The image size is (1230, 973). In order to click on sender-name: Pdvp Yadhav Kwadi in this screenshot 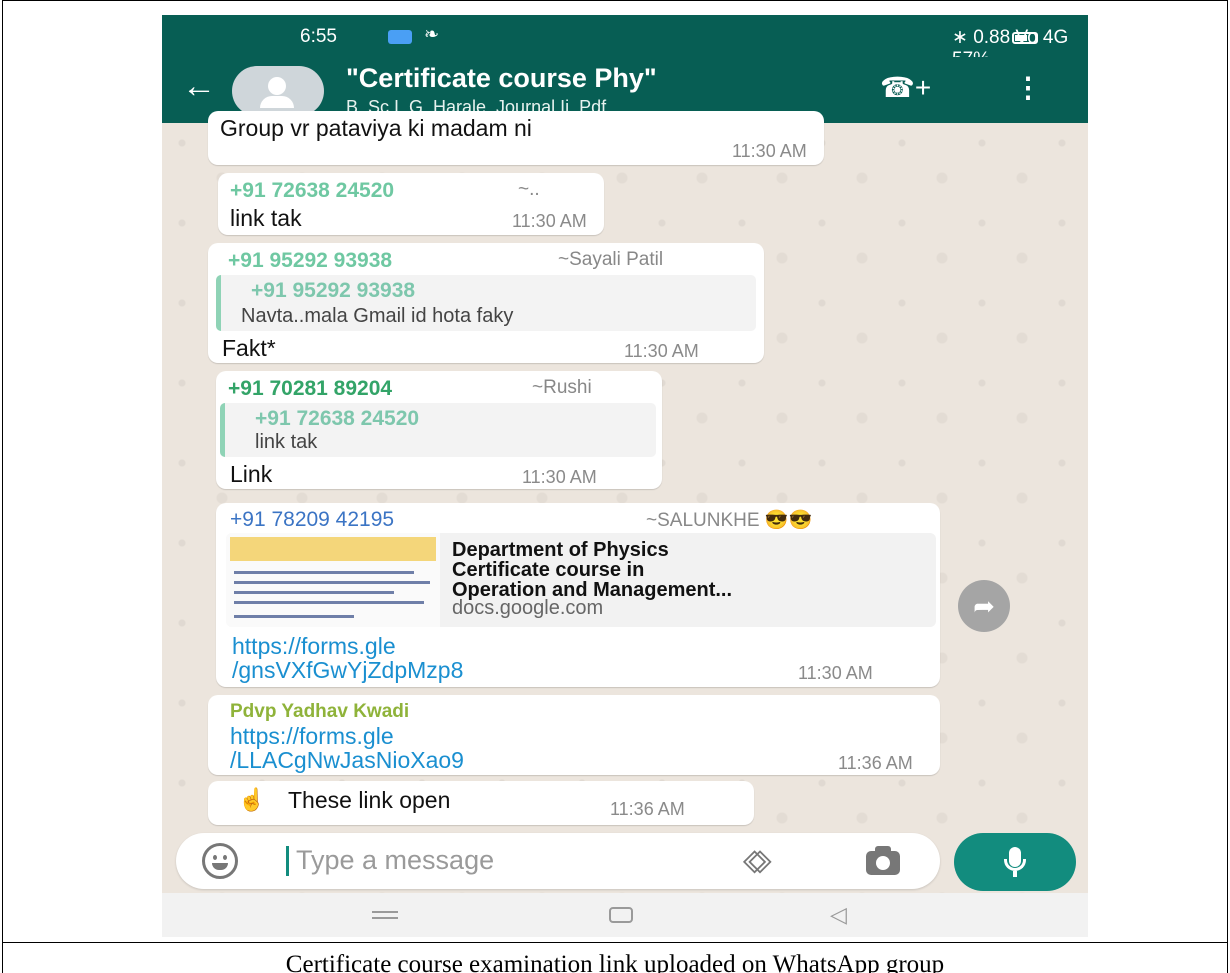, I will do `click(319, 712)`.